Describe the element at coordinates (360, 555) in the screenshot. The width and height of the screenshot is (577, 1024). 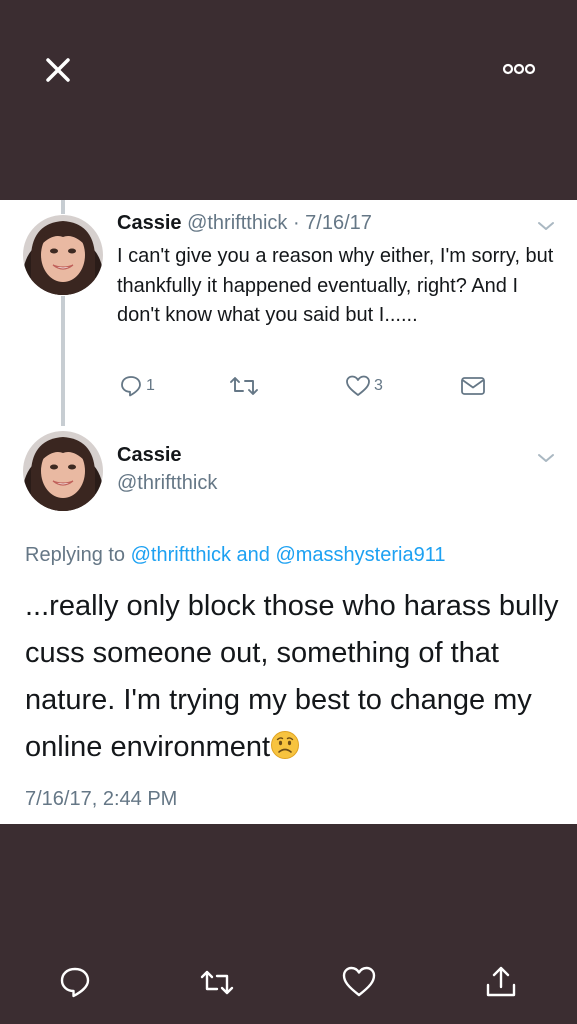
I see `reply-to-link: @masshysteria911` at that location.